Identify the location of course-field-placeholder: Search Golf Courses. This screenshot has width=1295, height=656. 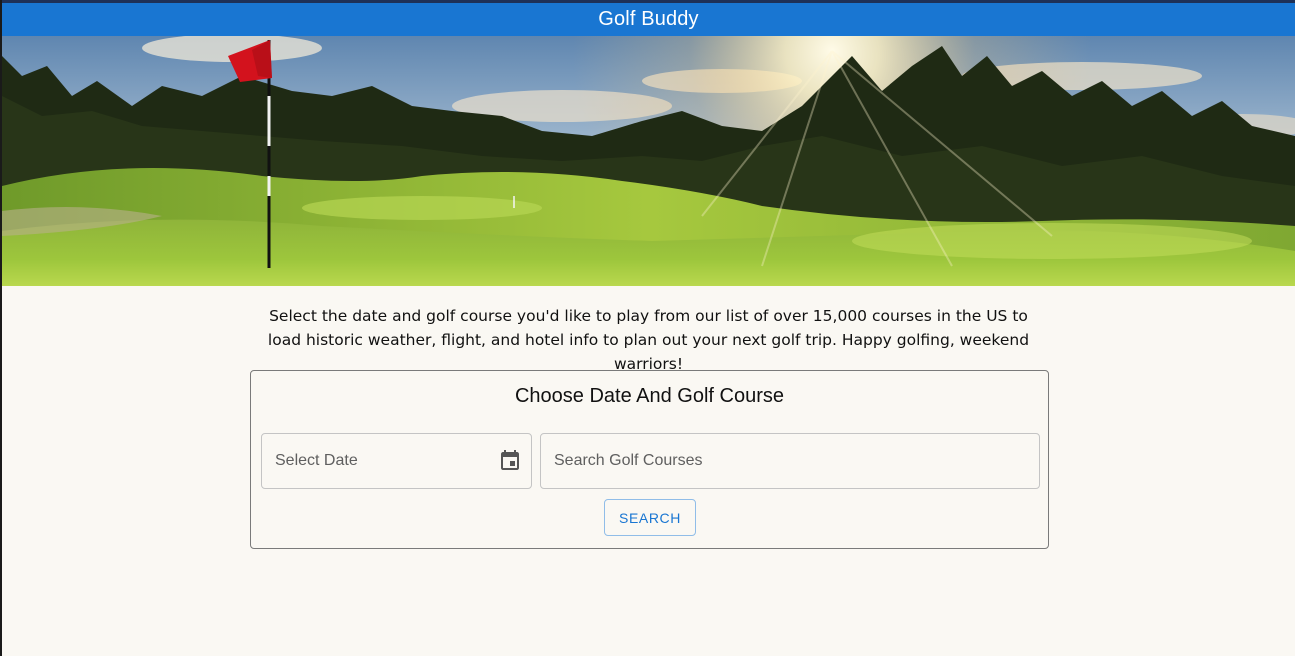
(628, 460).